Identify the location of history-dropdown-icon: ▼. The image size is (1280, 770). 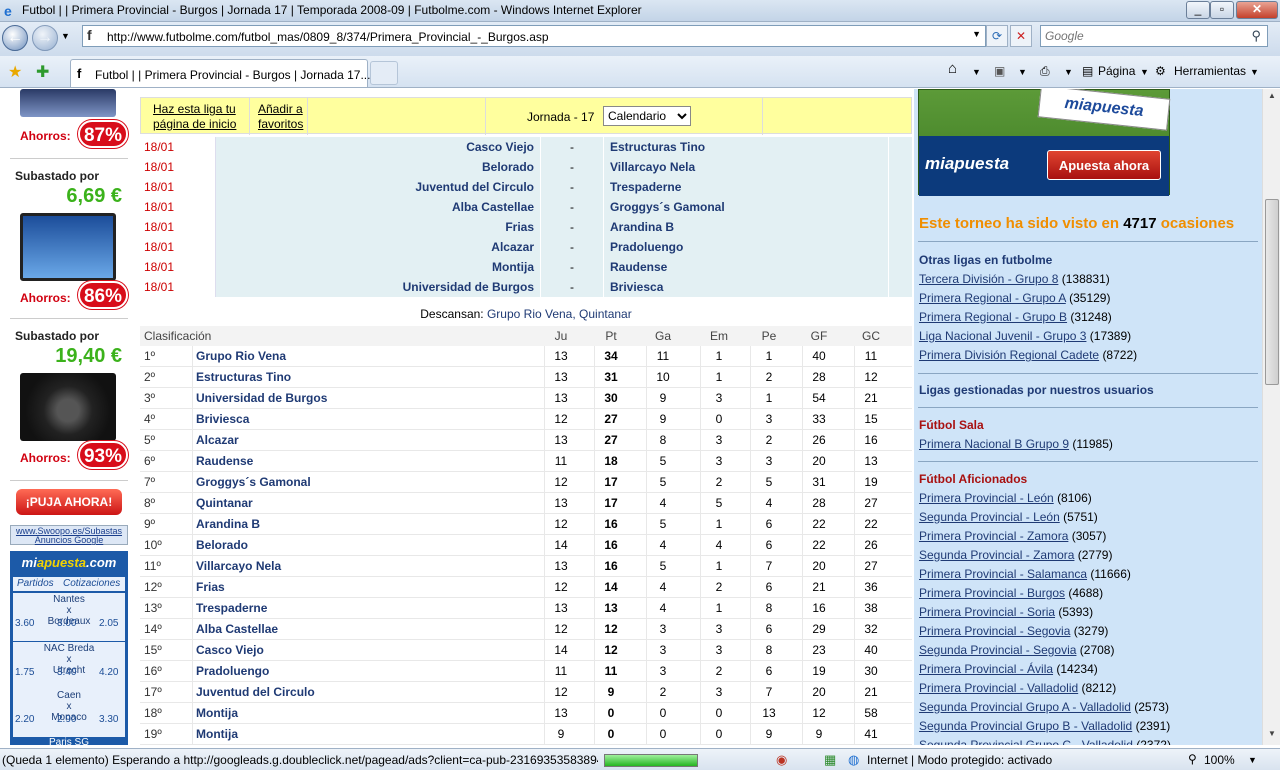
(65, 36).